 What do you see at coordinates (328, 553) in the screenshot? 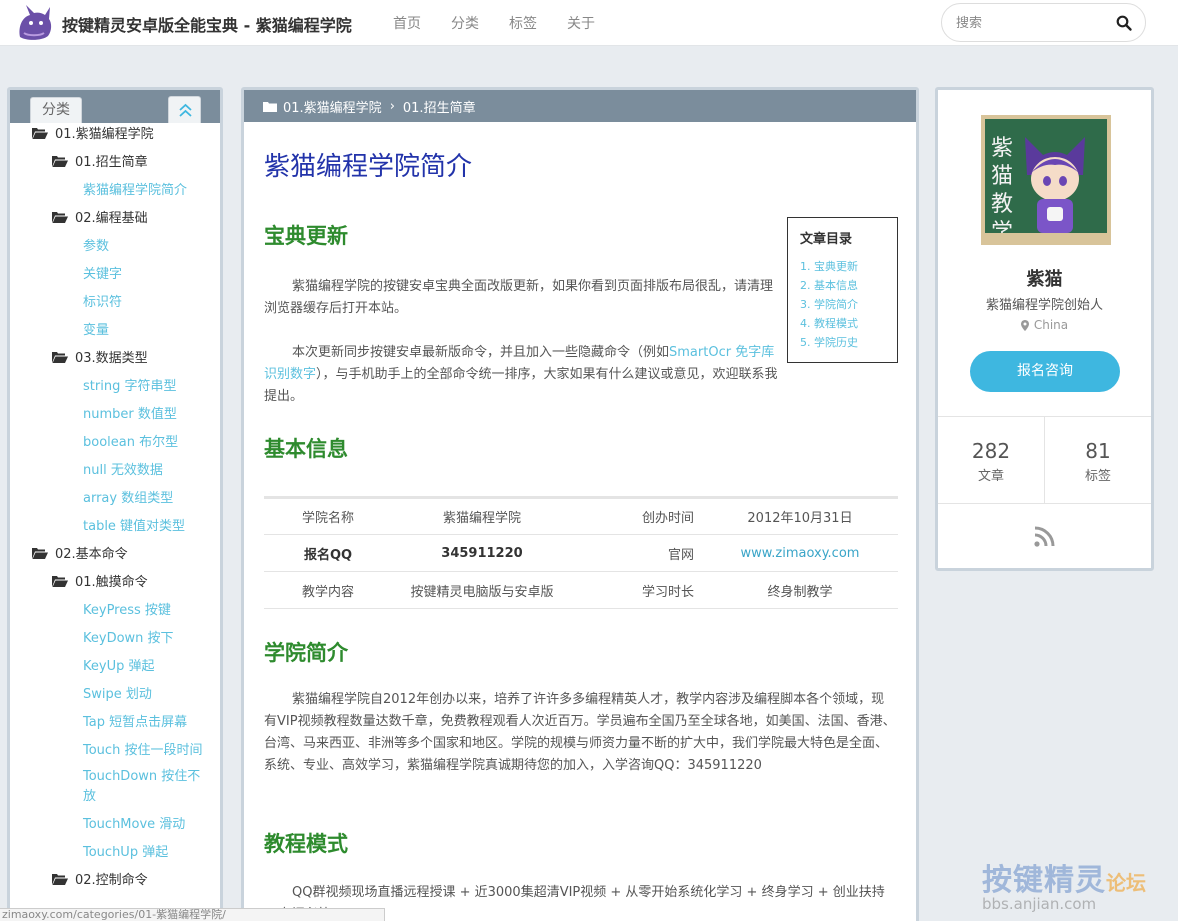
I see `table-cell: 报名QQ` at bounding box center [328, 553].